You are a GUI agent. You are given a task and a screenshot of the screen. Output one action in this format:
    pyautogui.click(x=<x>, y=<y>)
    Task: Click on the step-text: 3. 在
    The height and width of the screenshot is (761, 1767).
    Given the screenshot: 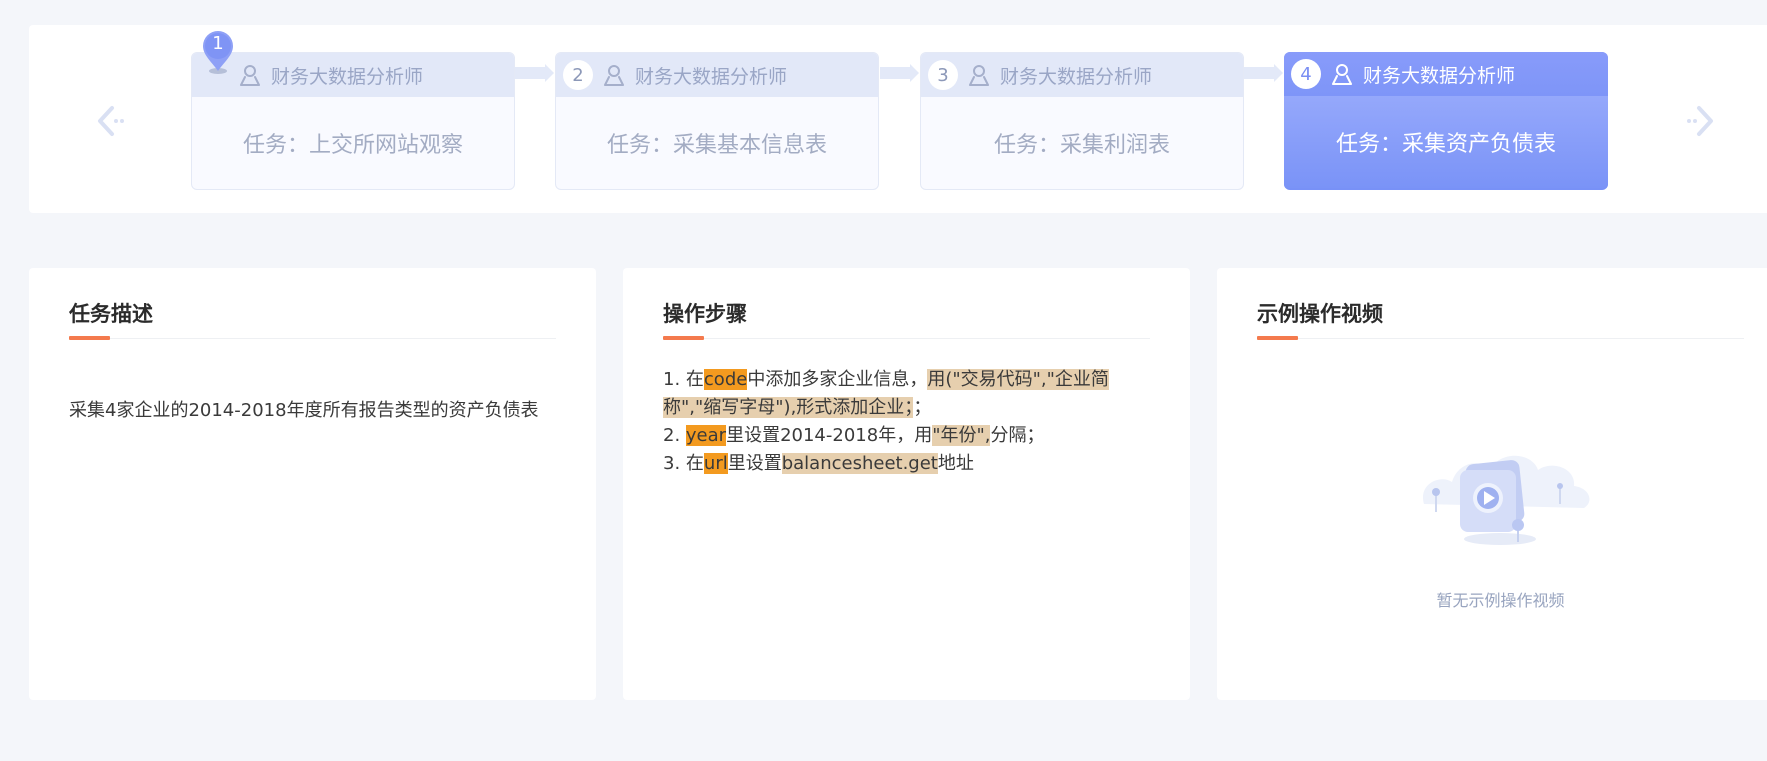 What is the action you would take?
    pyautogui.click(x=683, y=463)
    